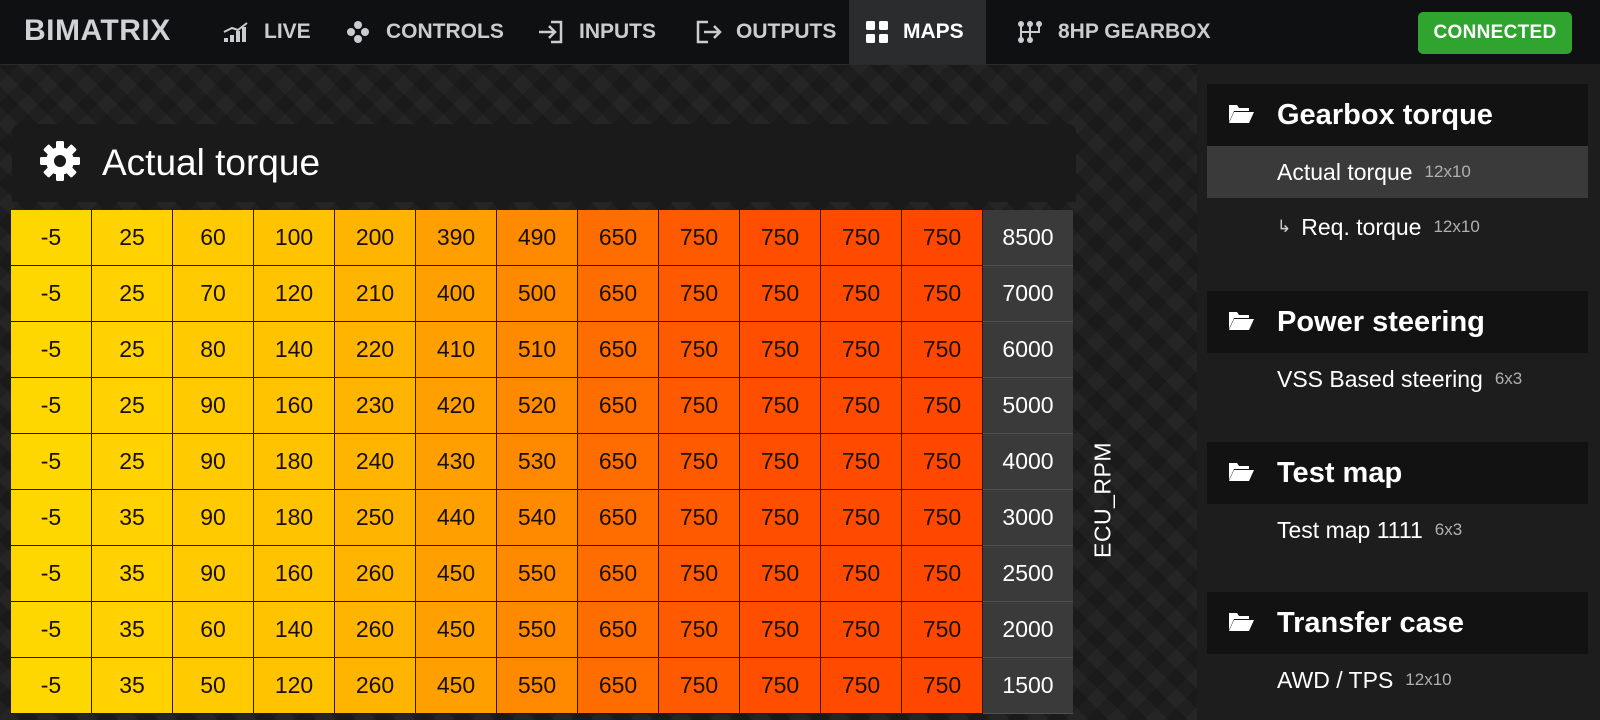 This screenshot has height=720, width=1600. What do you see at coordinates (1397, 473) in the screenshot?
I see `map-group-header: Test map` at bounding box center [1397, 473].